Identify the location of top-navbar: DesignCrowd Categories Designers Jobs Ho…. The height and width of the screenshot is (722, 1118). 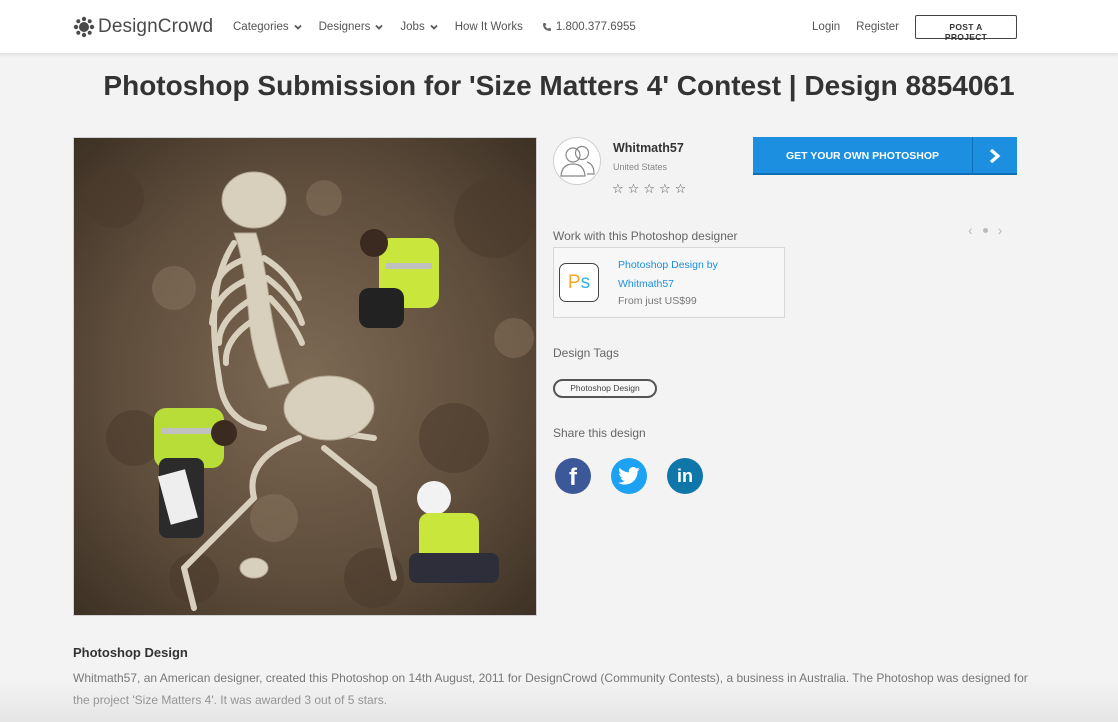
(559, 27).